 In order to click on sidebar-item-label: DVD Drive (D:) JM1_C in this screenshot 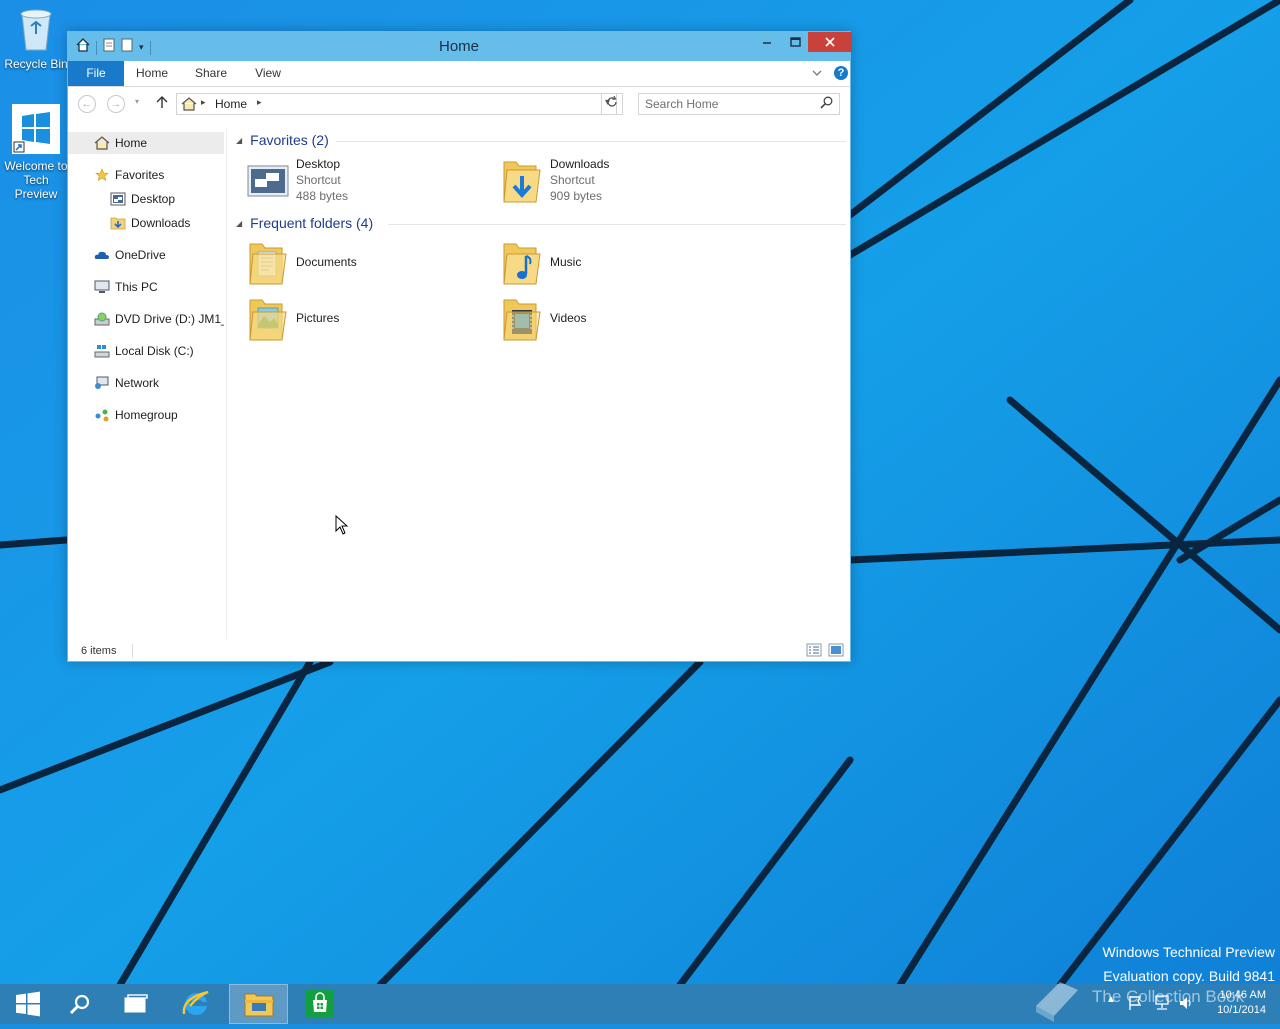, I will do `click(169, 319)`.